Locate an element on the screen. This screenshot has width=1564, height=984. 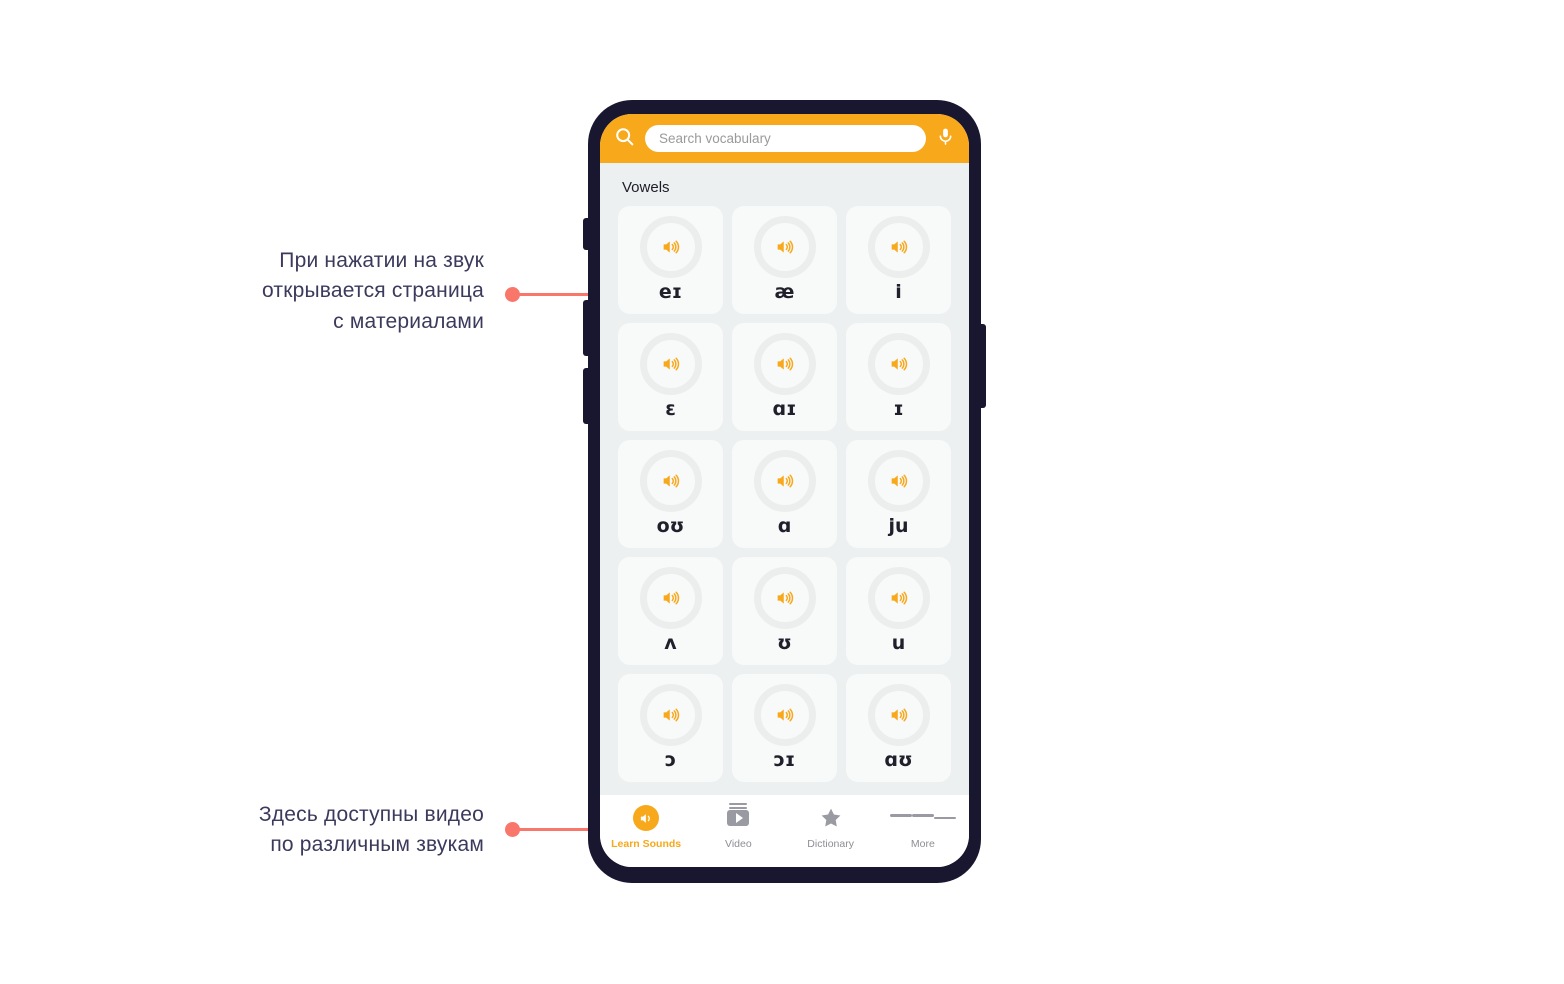
nav-item-dictionary: Dictionary is located at coordinates (831, 827).